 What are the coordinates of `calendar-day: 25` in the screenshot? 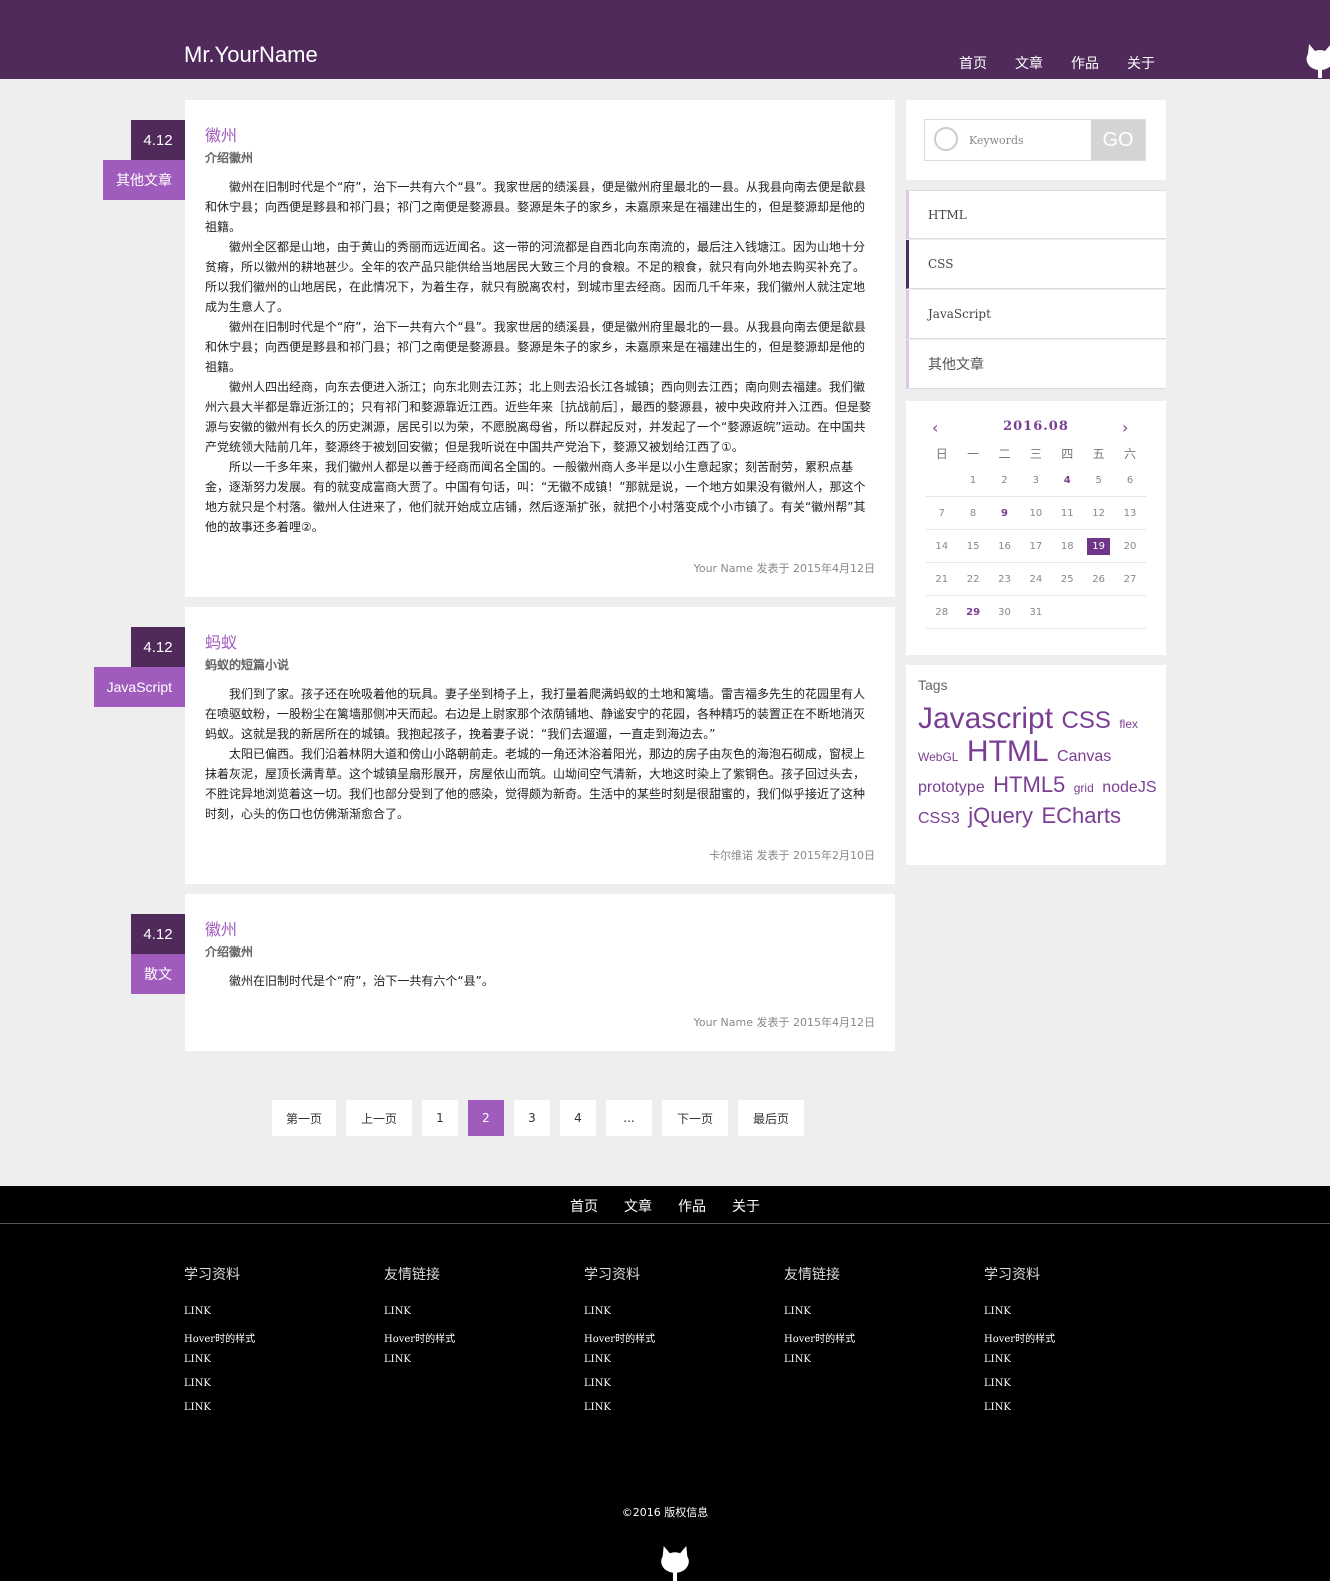 It's located at (1067, 579).